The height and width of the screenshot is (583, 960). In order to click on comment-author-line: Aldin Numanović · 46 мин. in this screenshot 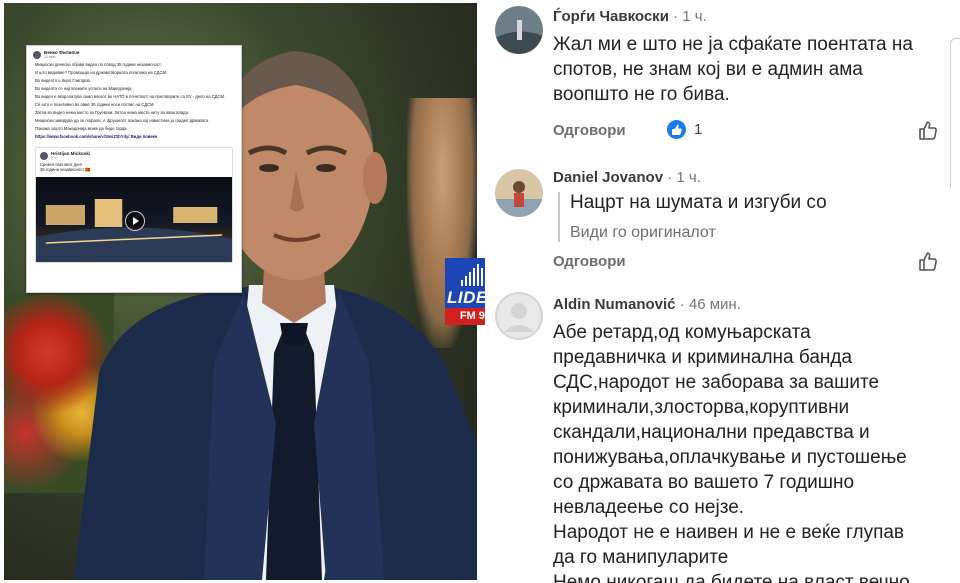, I will do `click(647, 304)`.